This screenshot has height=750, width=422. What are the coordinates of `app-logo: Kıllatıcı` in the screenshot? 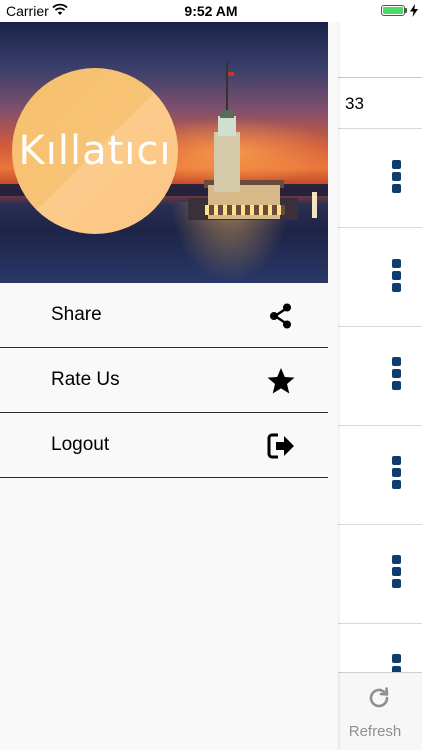 It's located at (95, 151).